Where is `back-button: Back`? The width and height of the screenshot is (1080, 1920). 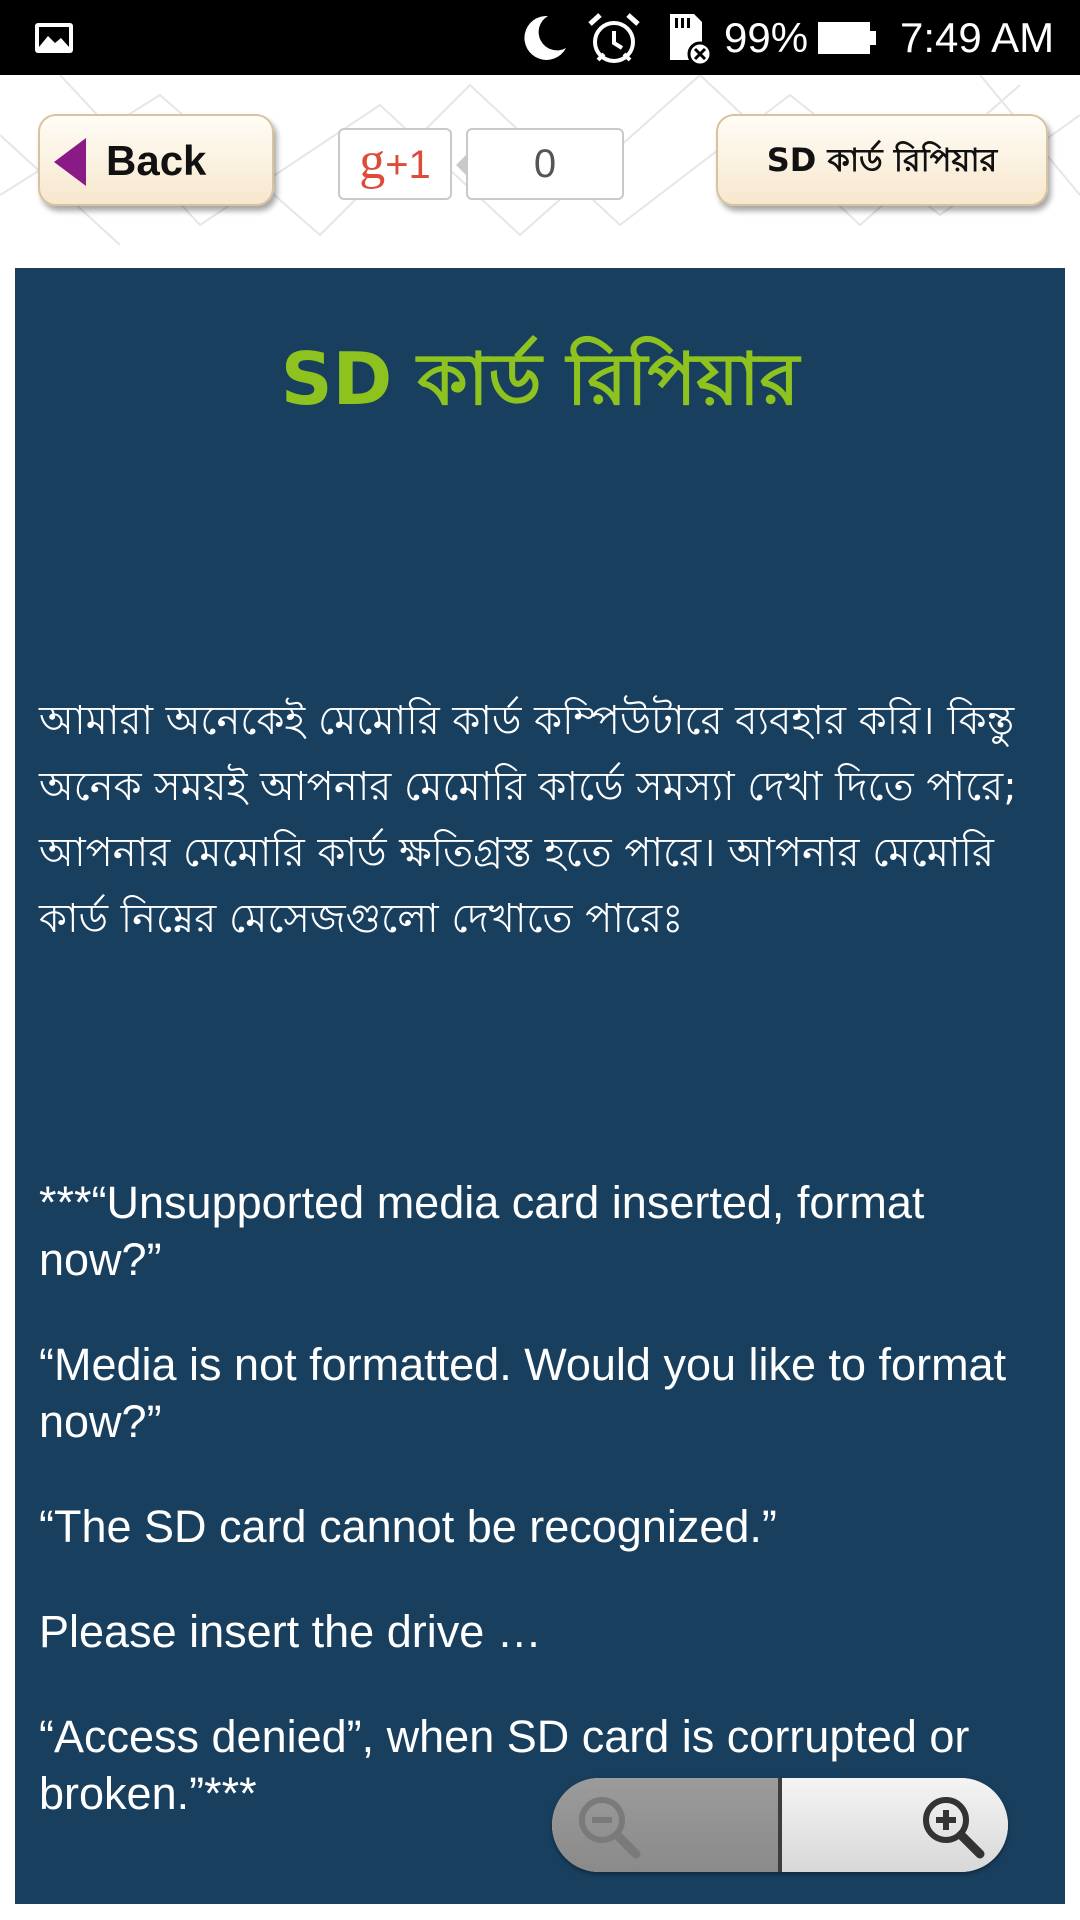
back-button: Back is located at coordinates (156, 160).